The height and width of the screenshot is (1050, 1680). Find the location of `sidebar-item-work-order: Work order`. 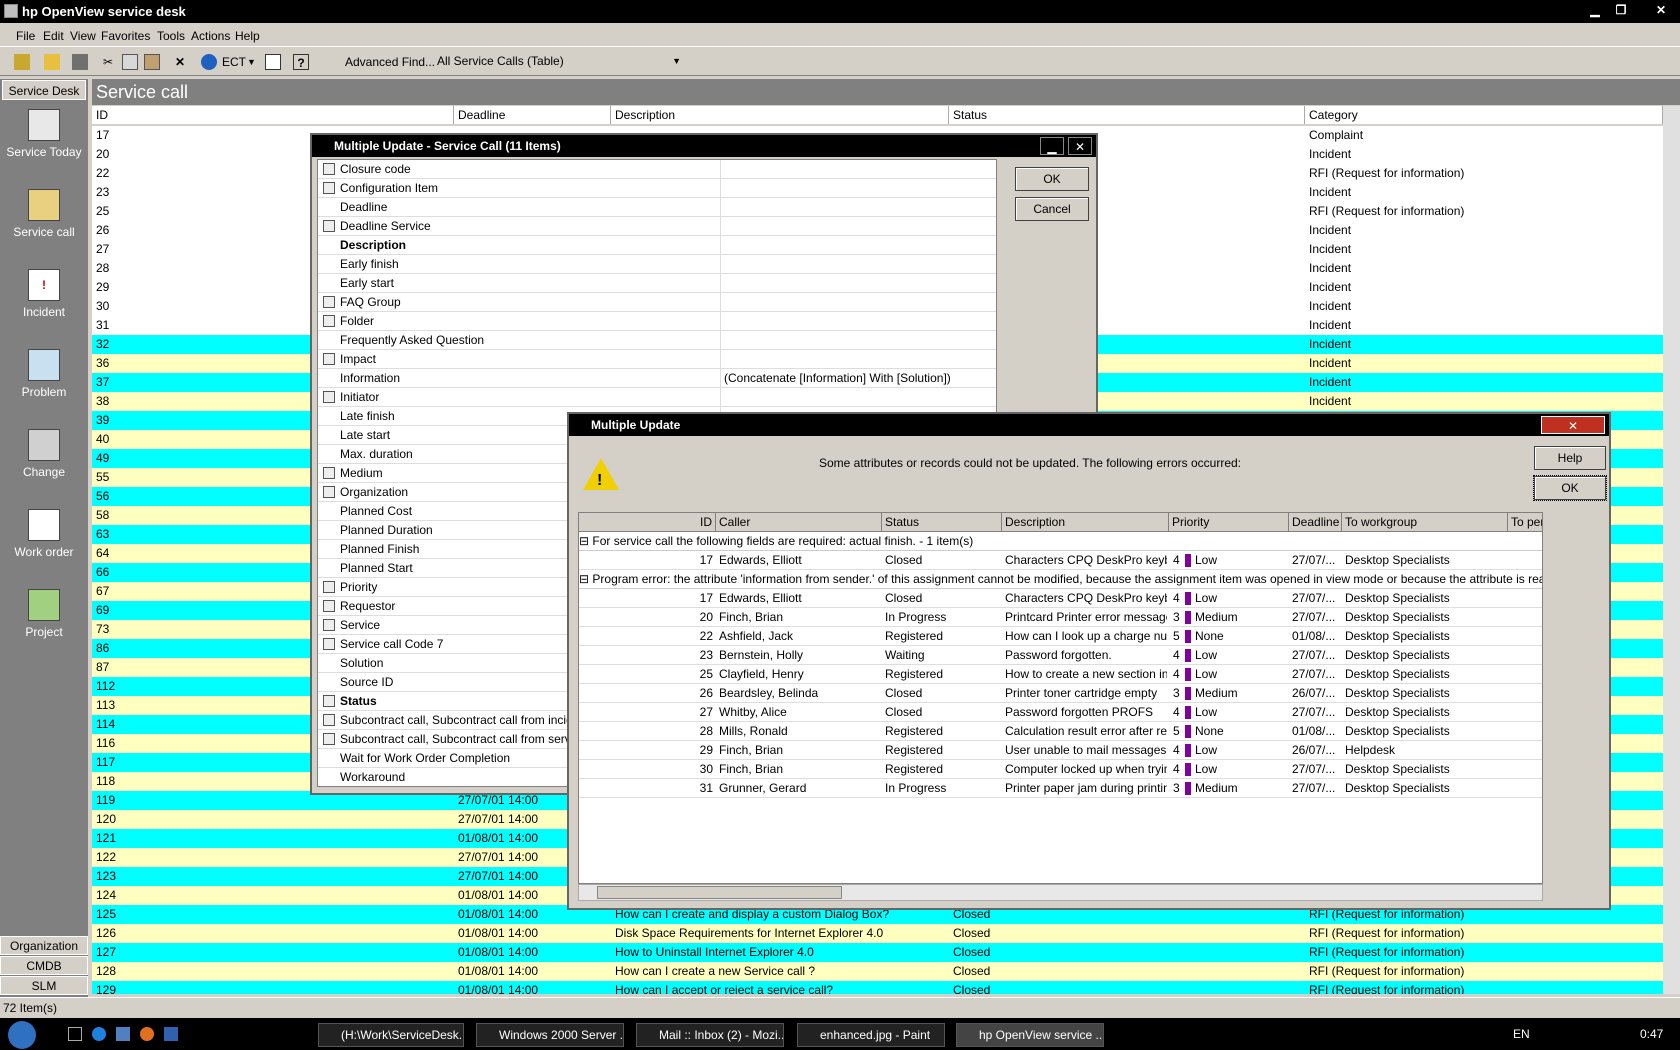

sidebar-item-work-order: Work order is located at coordinates (44, 534).